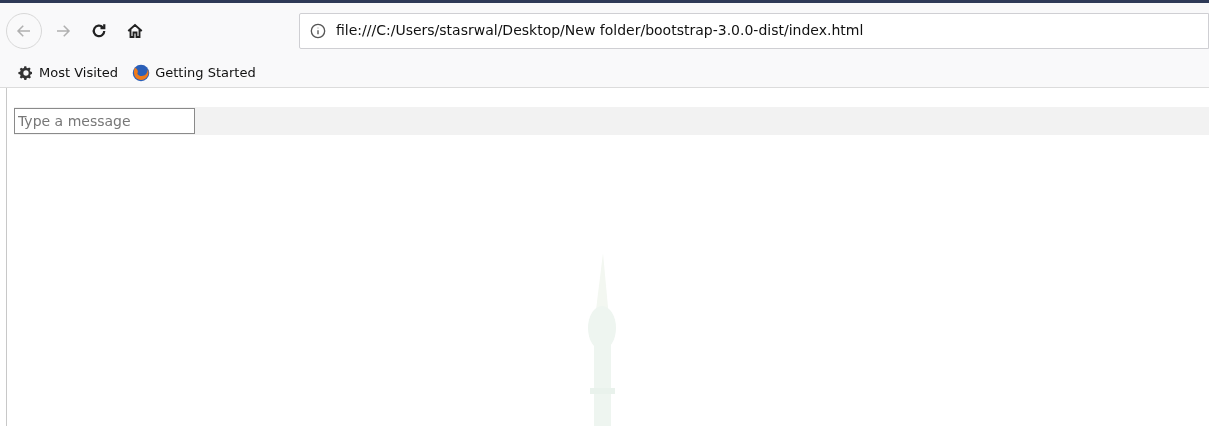 The height and width of the screenshot is (426, 1209). Describe the element at coordinates (135, 30) in the screenshot. I see `home-icon` at that location.